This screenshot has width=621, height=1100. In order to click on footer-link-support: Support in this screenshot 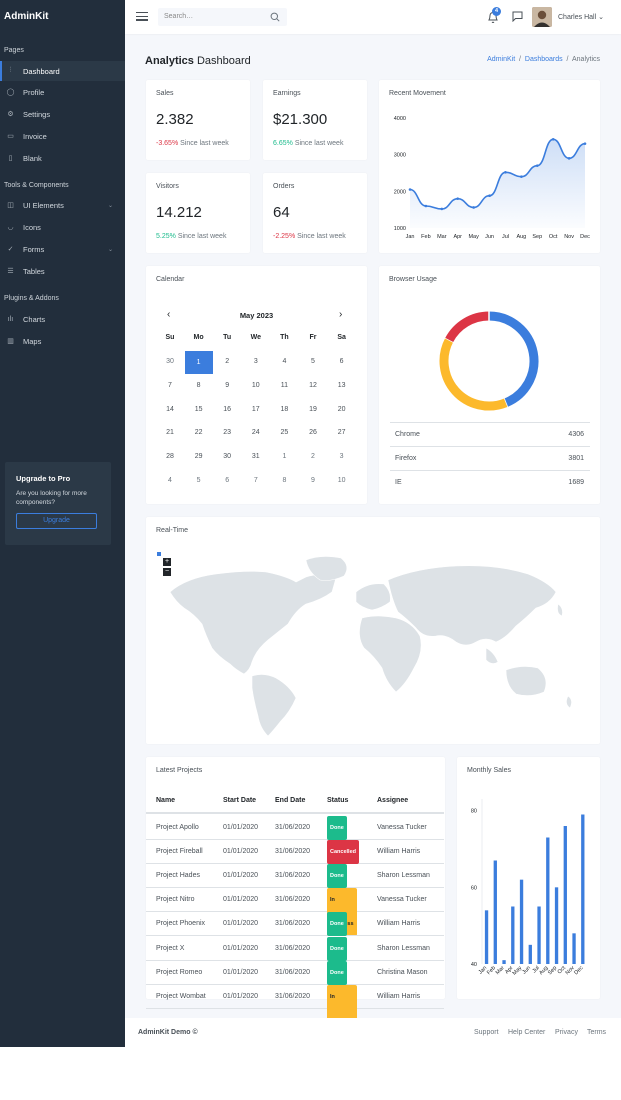, I will do `click(486, 1032)`.